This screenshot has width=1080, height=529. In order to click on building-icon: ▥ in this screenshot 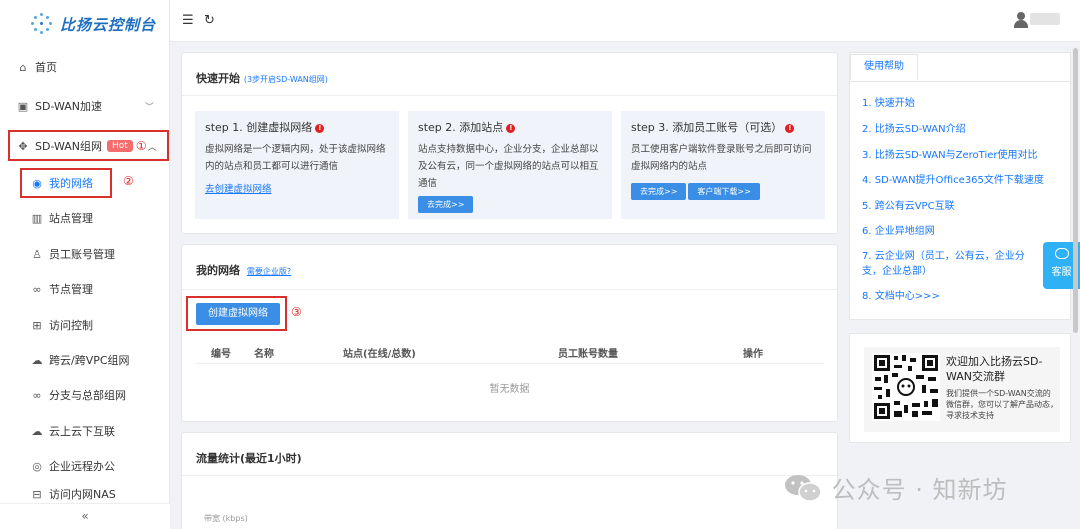, I will do `click(37, 218)`.